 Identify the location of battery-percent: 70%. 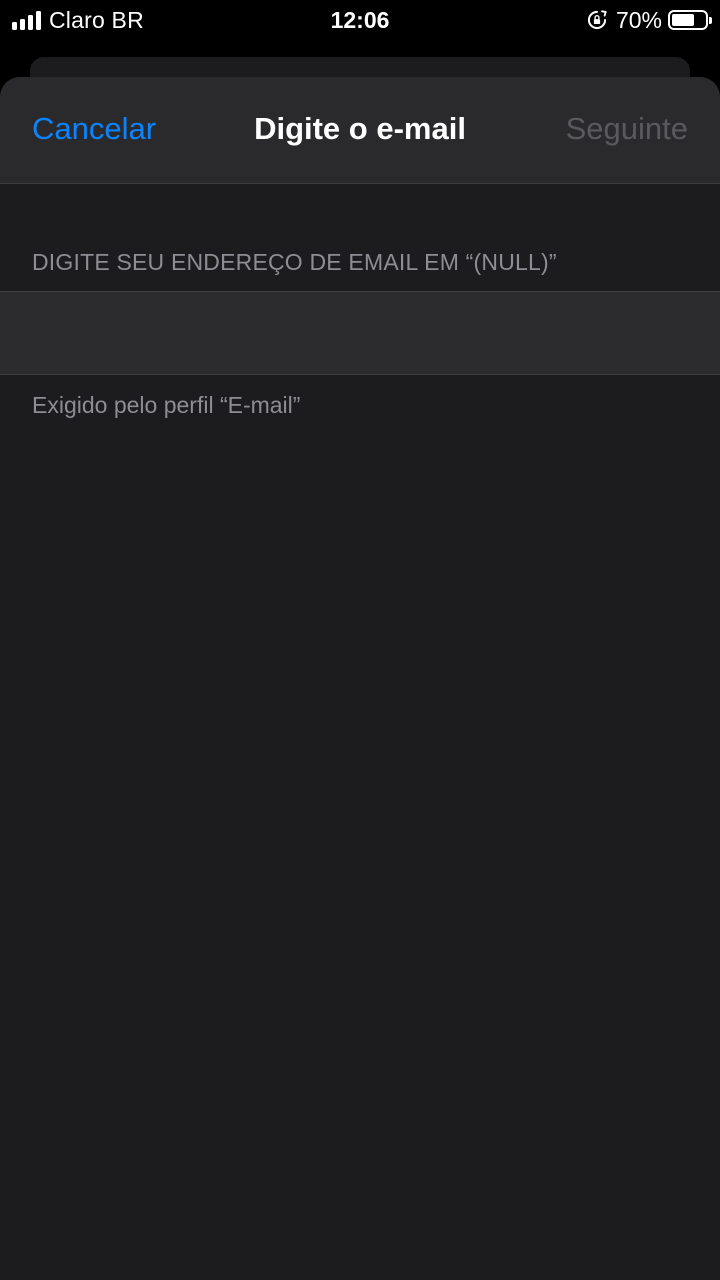
(638, 19).